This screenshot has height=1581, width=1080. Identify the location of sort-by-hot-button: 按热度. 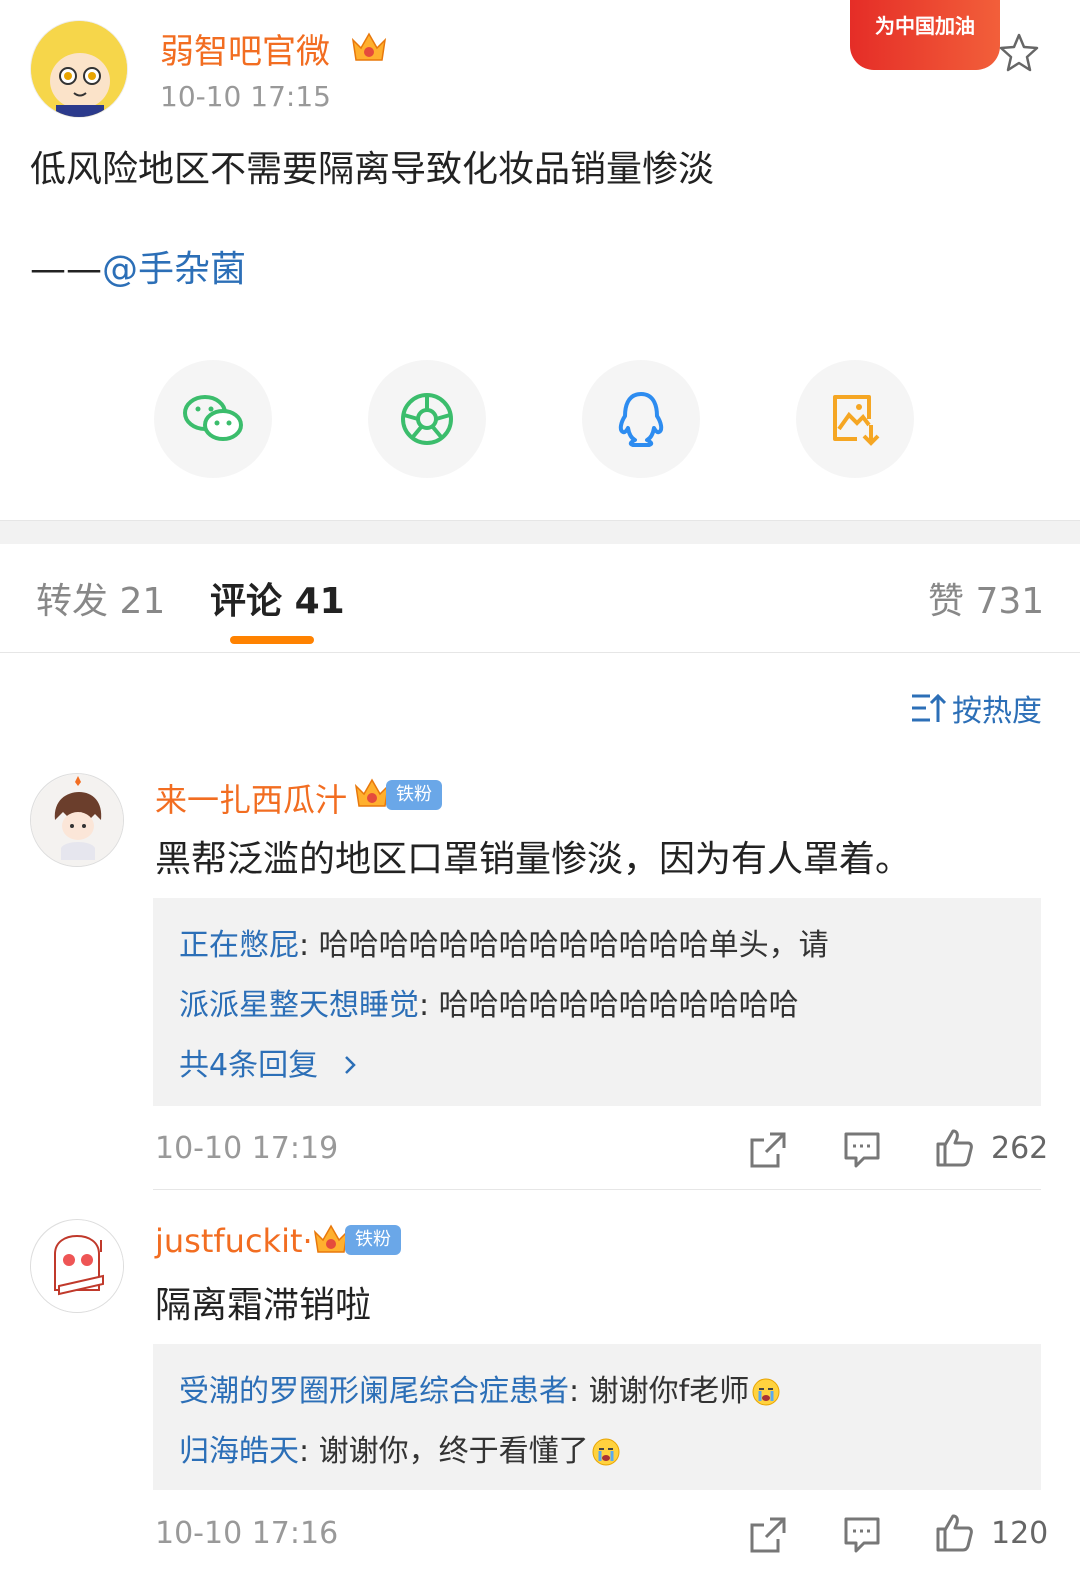
(976, 708).